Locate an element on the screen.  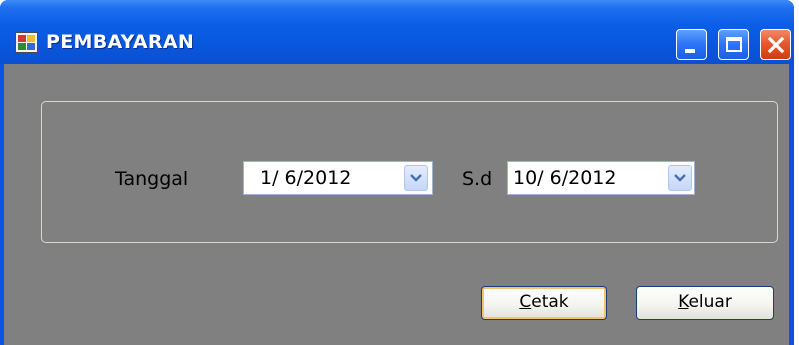
maximize-icon is located at coordinates (734, 44).